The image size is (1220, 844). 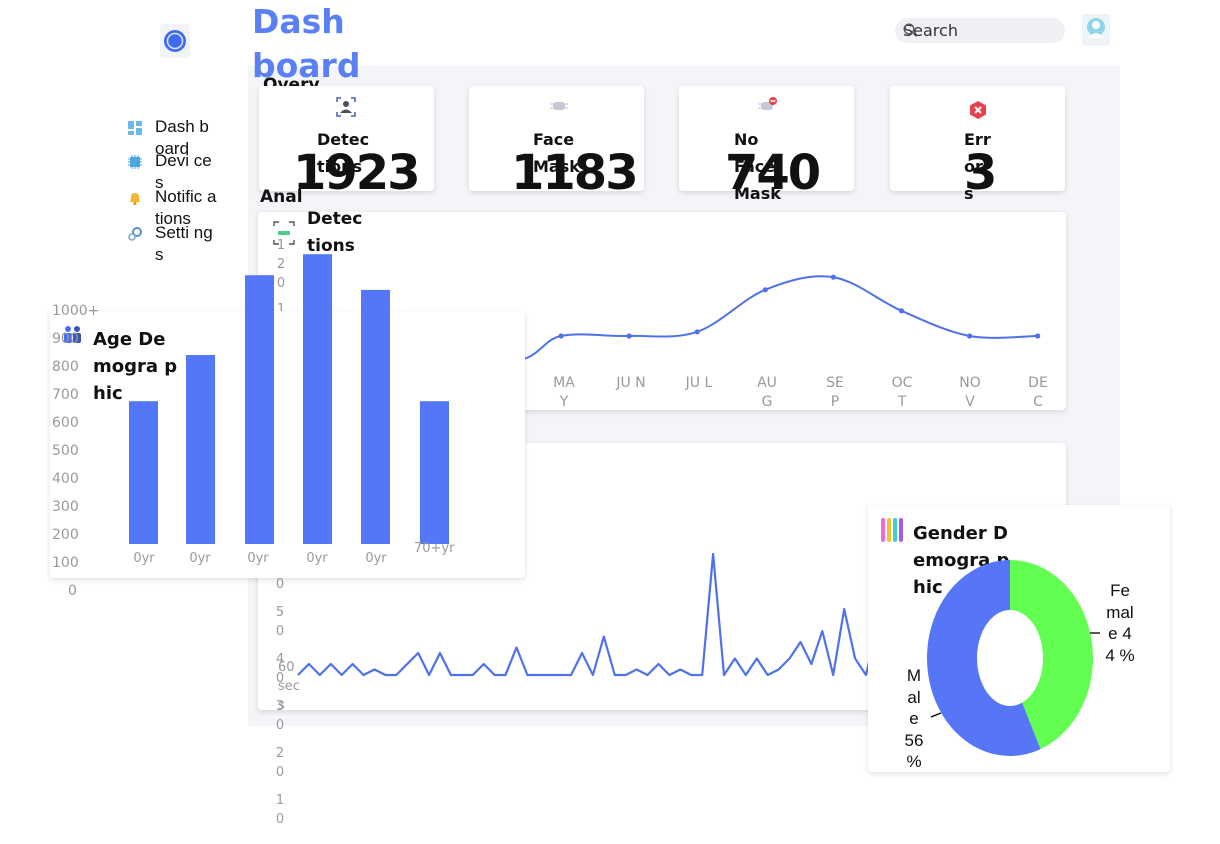 I want to click on gender-donut-chart, so click(x=1013, y=658).